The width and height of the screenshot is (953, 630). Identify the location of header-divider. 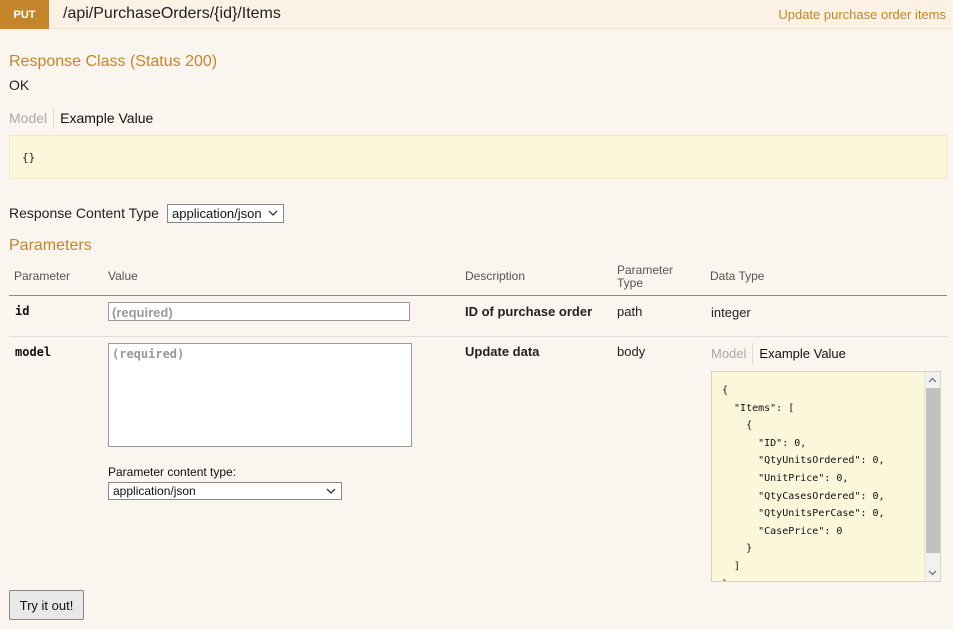
(478, 295).